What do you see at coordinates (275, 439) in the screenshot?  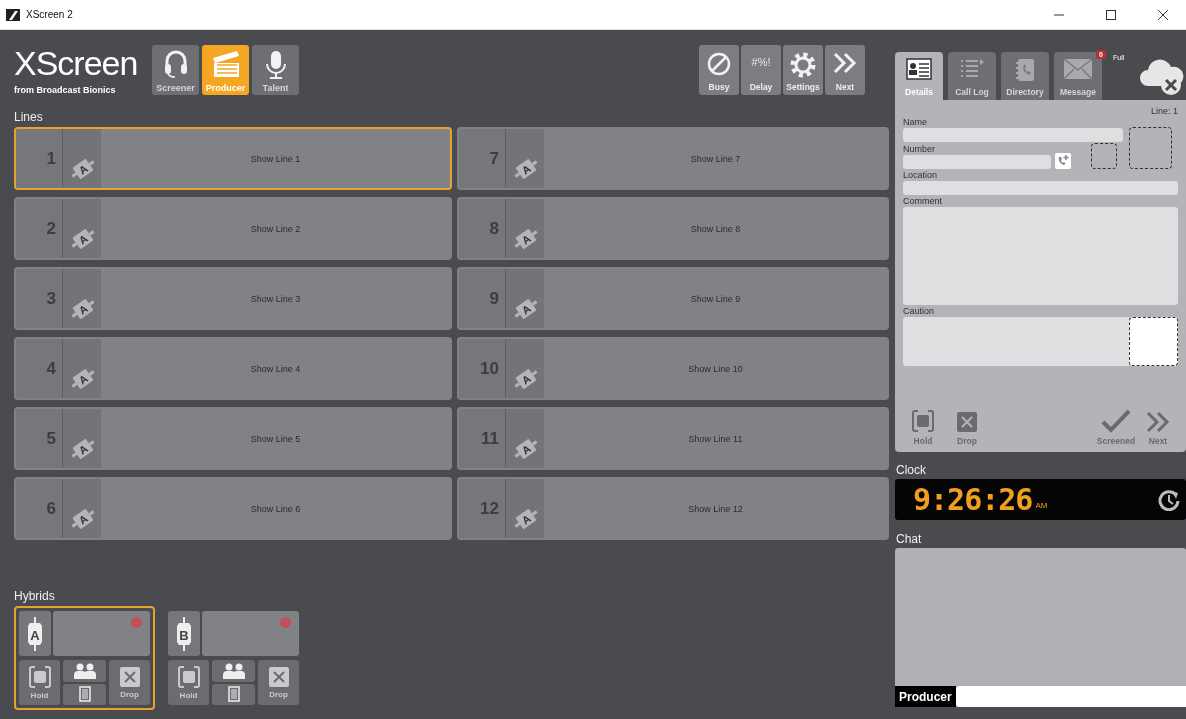 I see `line-label: Show Line 5` at bounding box center [275, 439].